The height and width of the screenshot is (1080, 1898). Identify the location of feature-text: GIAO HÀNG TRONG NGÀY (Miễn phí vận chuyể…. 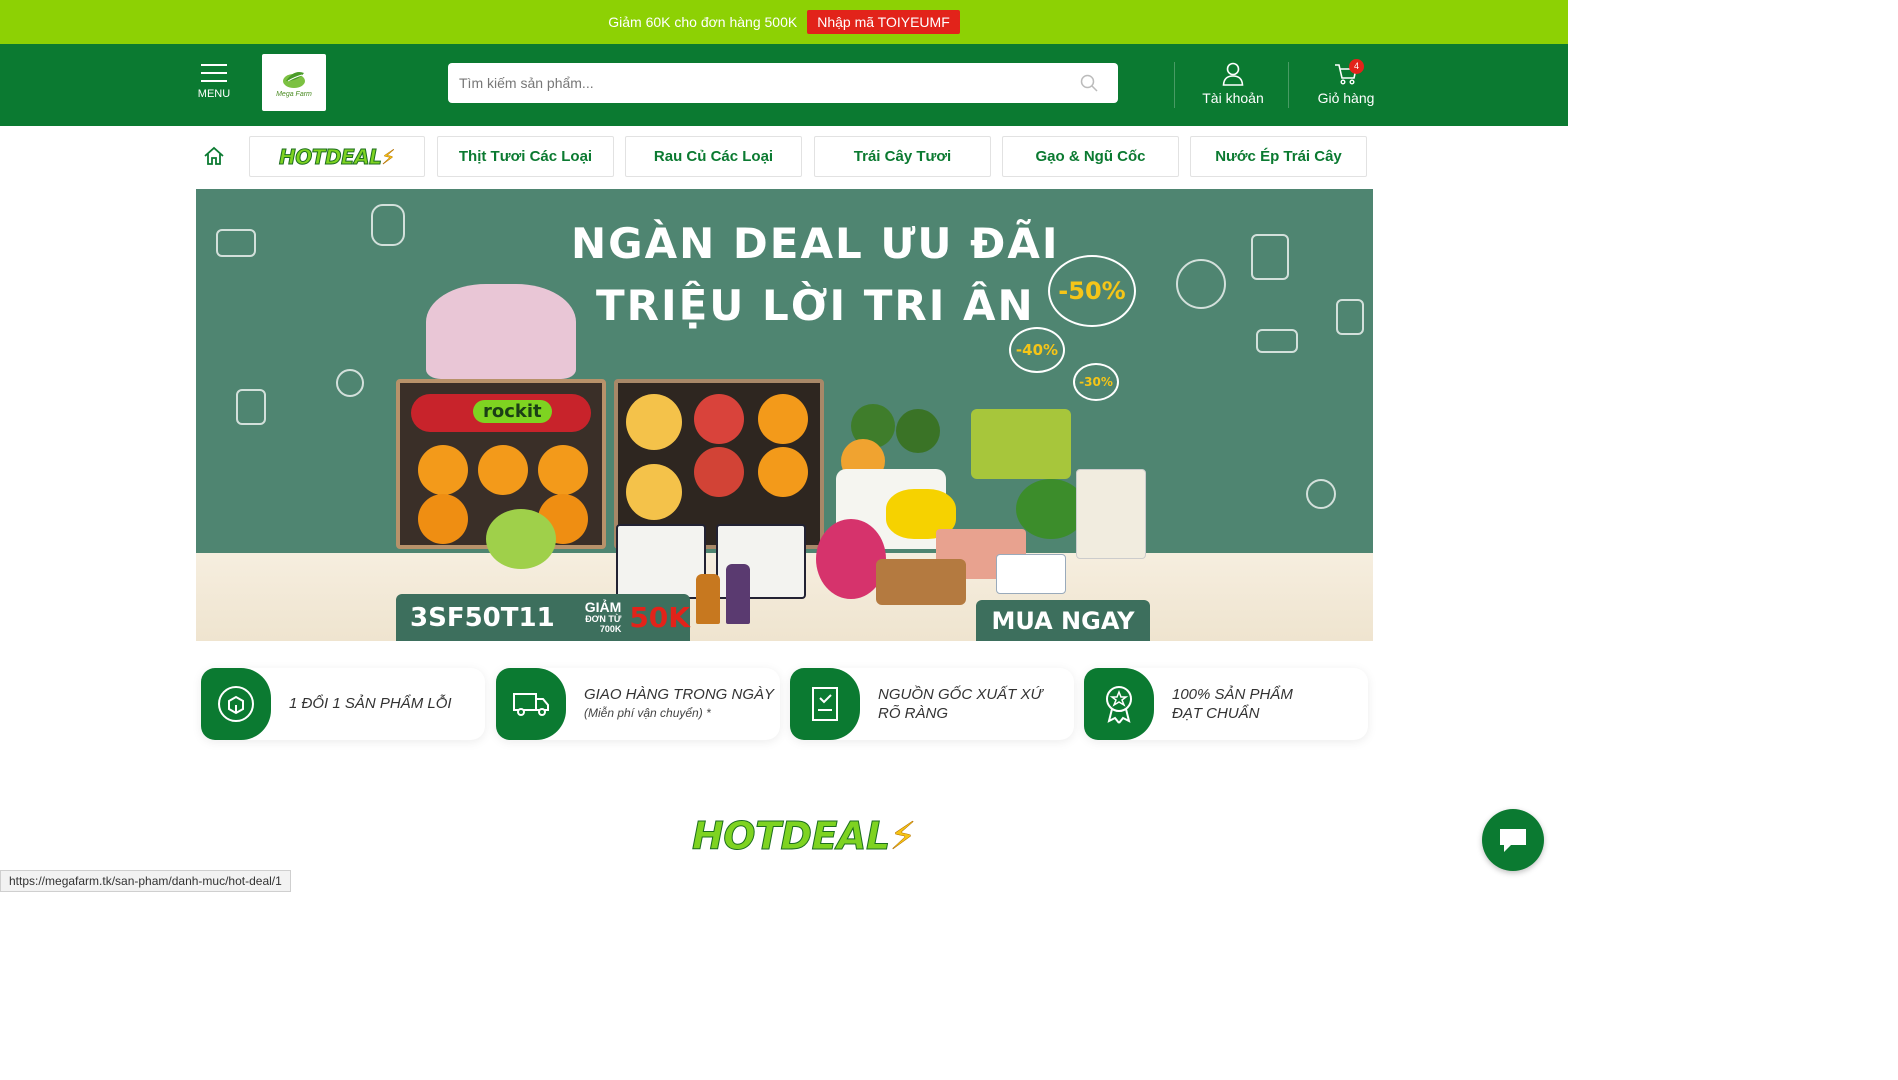
(679, 704).